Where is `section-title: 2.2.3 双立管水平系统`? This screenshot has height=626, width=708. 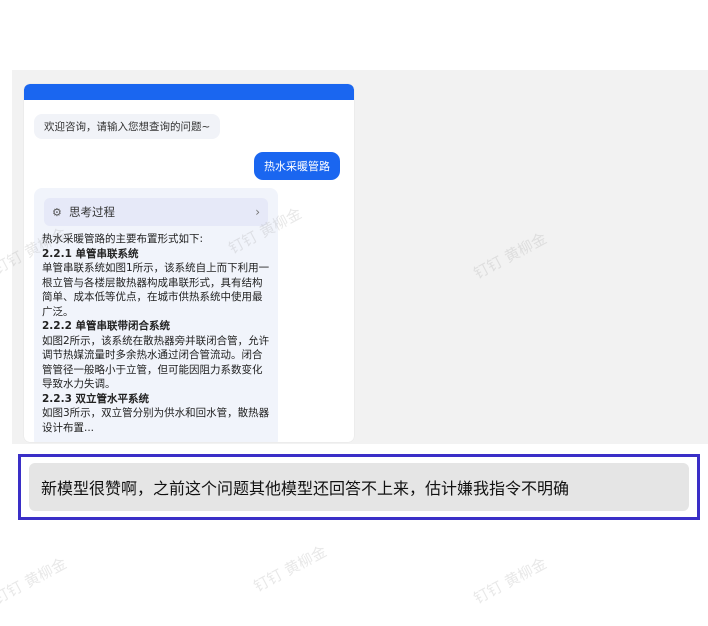
section-title: 2.2.3 双立管水平系统 is located at coordinates (96, 398).